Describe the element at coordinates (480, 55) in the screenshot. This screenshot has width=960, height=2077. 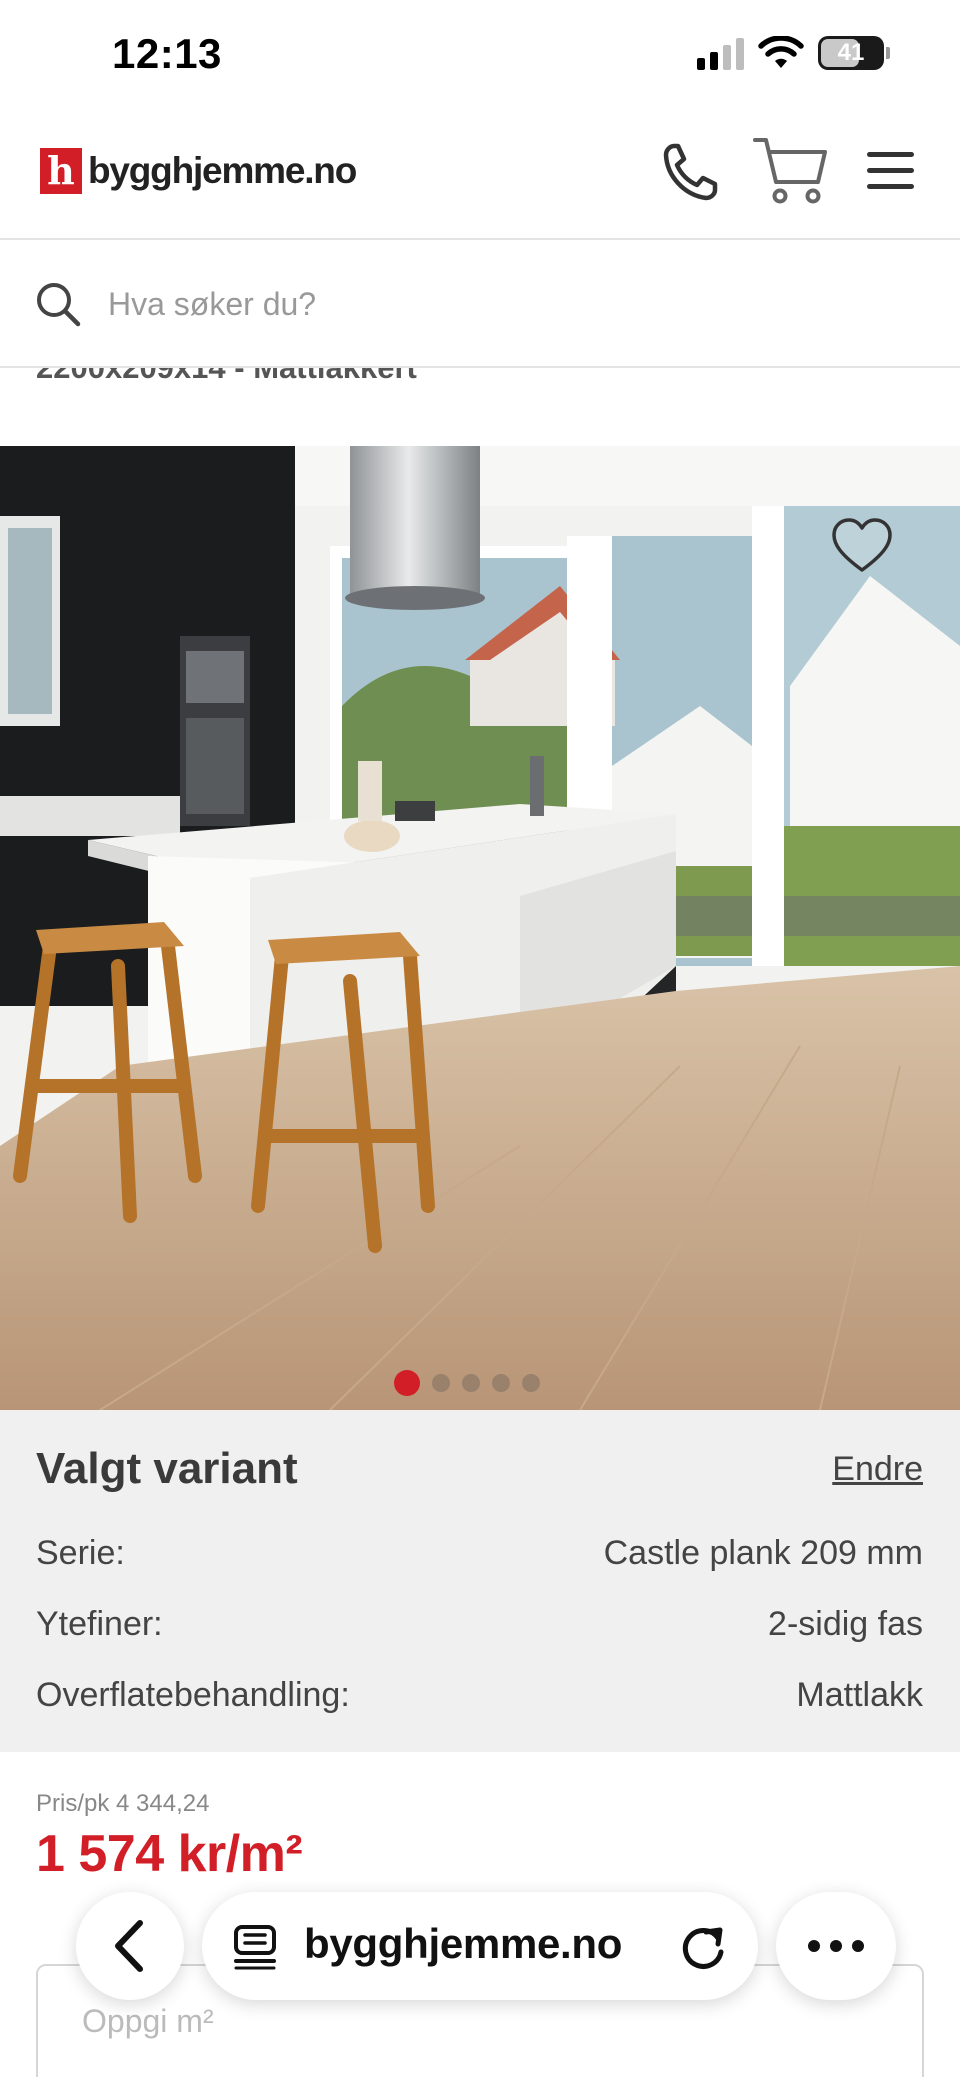
I see `status-bar: 12:13 41` at that location.